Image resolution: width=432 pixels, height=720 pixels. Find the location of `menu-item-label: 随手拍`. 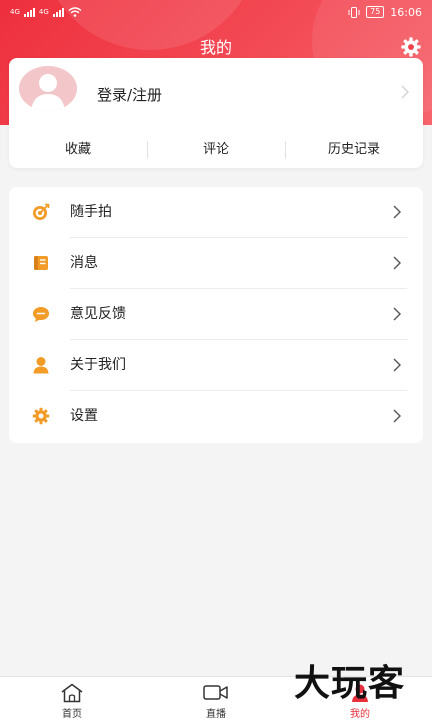

menu-item-label: 随手拍 is located at coordinates (91, 212).